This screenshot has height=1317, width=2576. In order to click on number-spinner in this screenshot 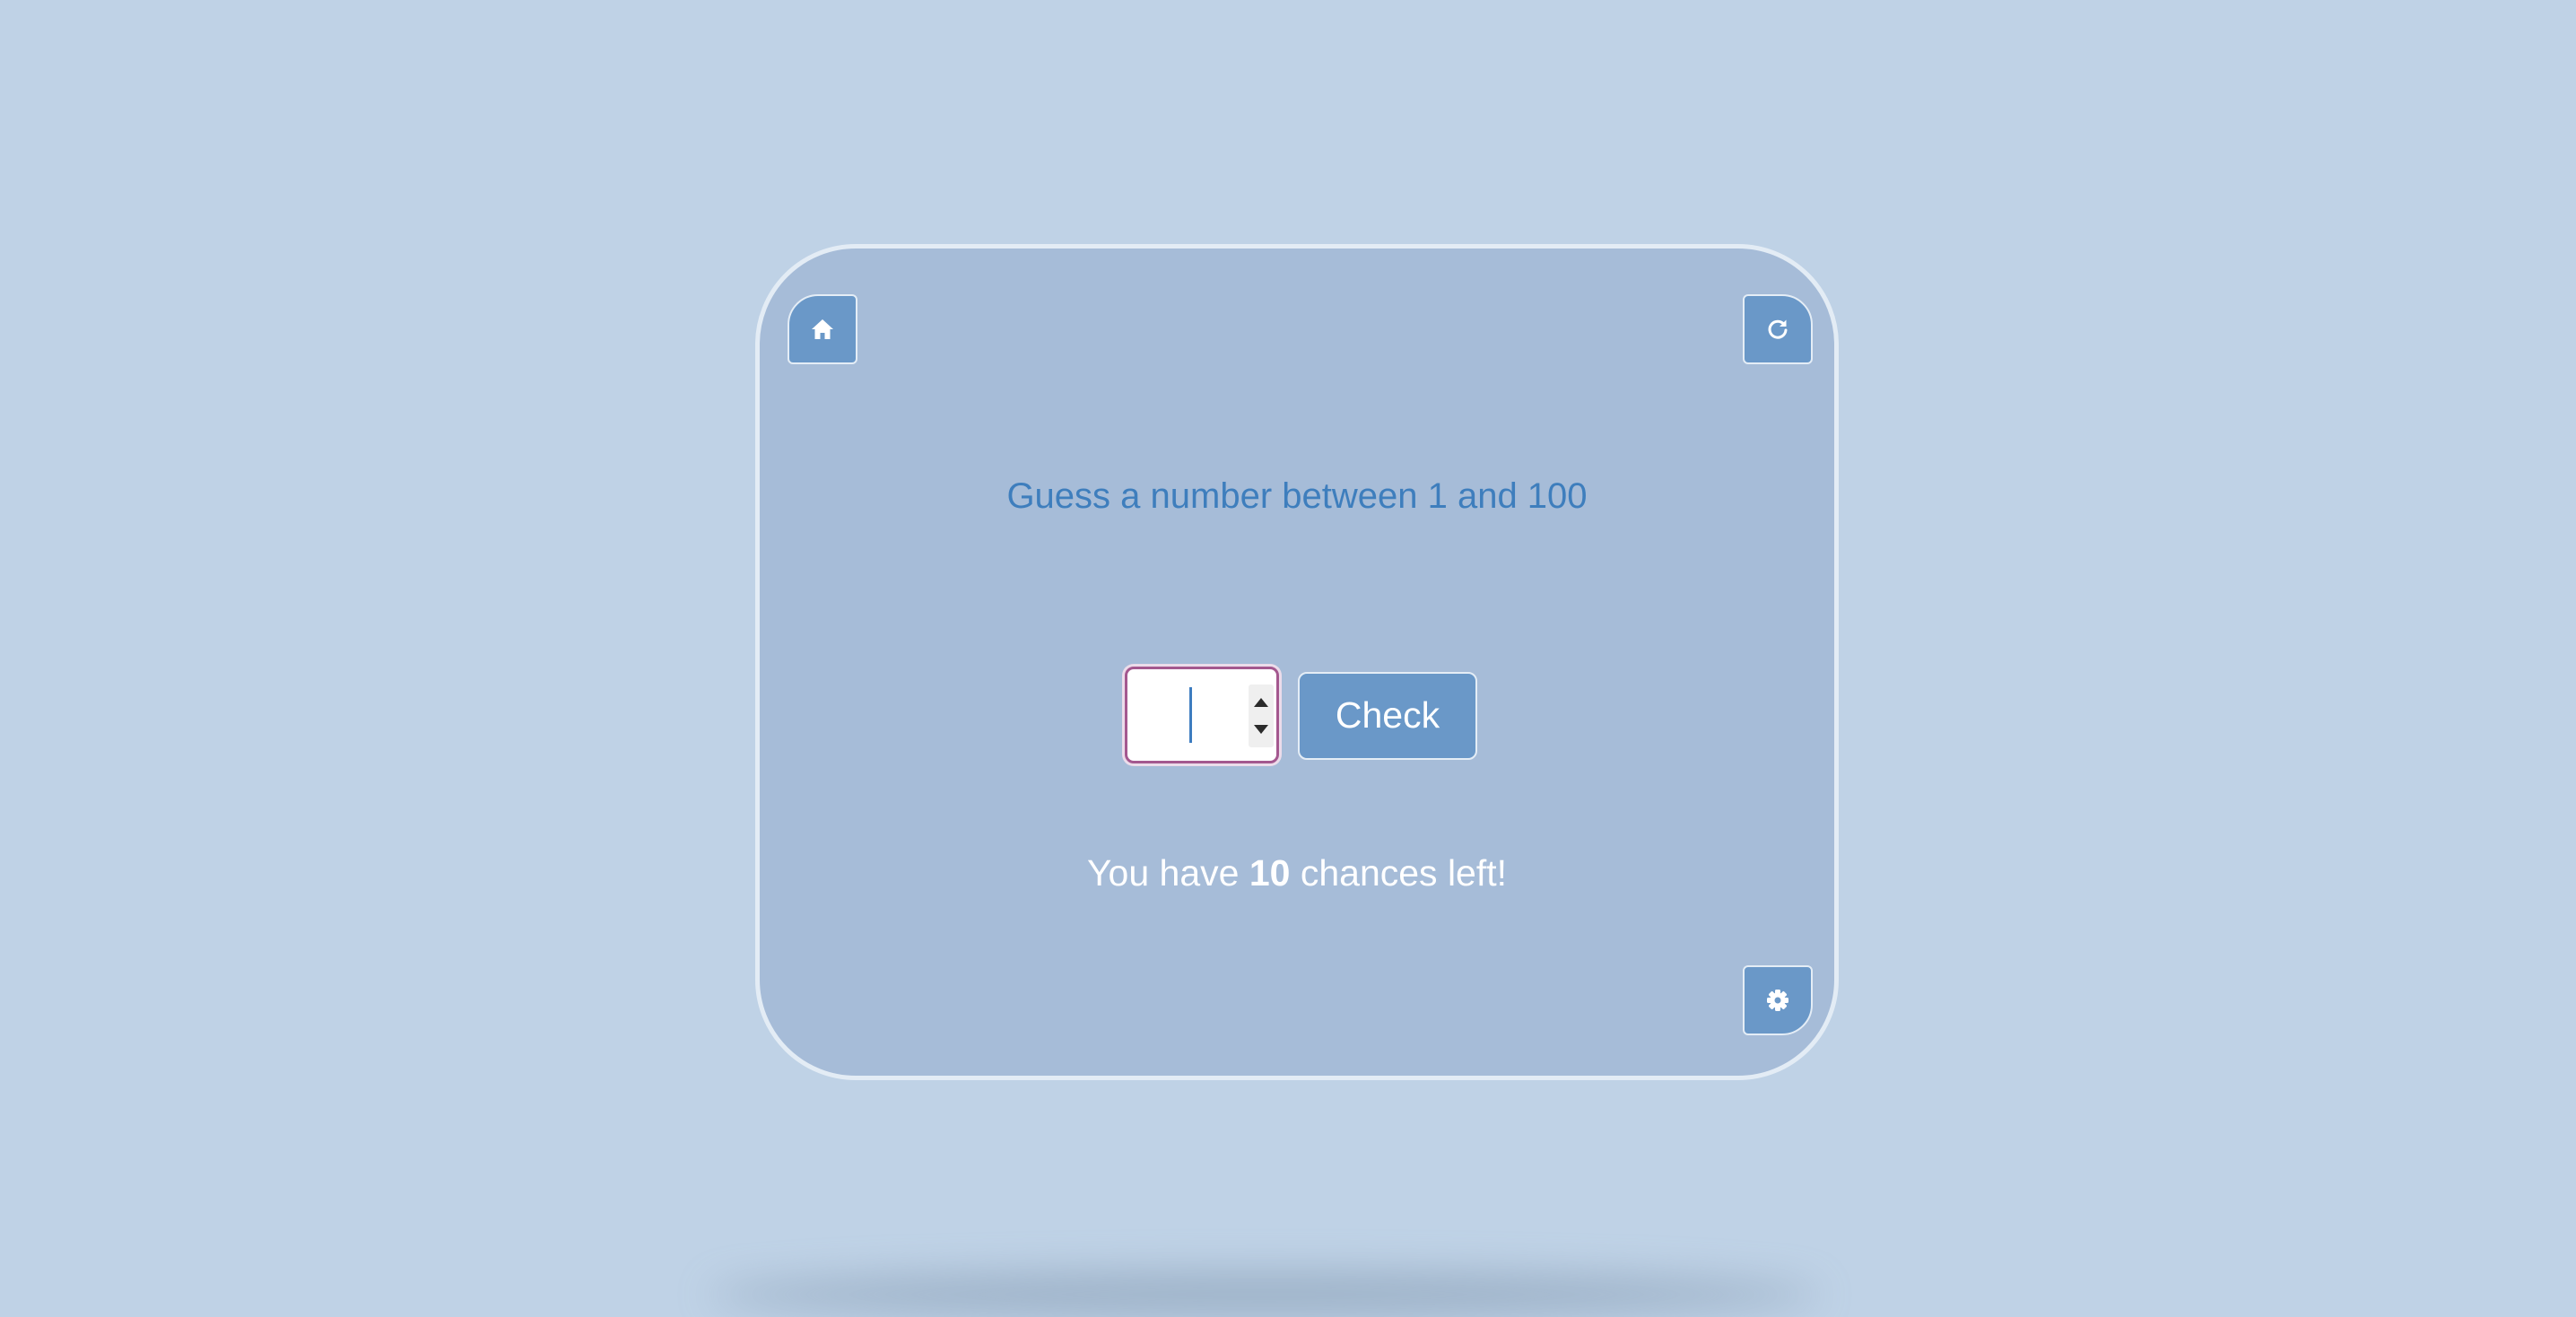, I will do `click(1261, 716)`.